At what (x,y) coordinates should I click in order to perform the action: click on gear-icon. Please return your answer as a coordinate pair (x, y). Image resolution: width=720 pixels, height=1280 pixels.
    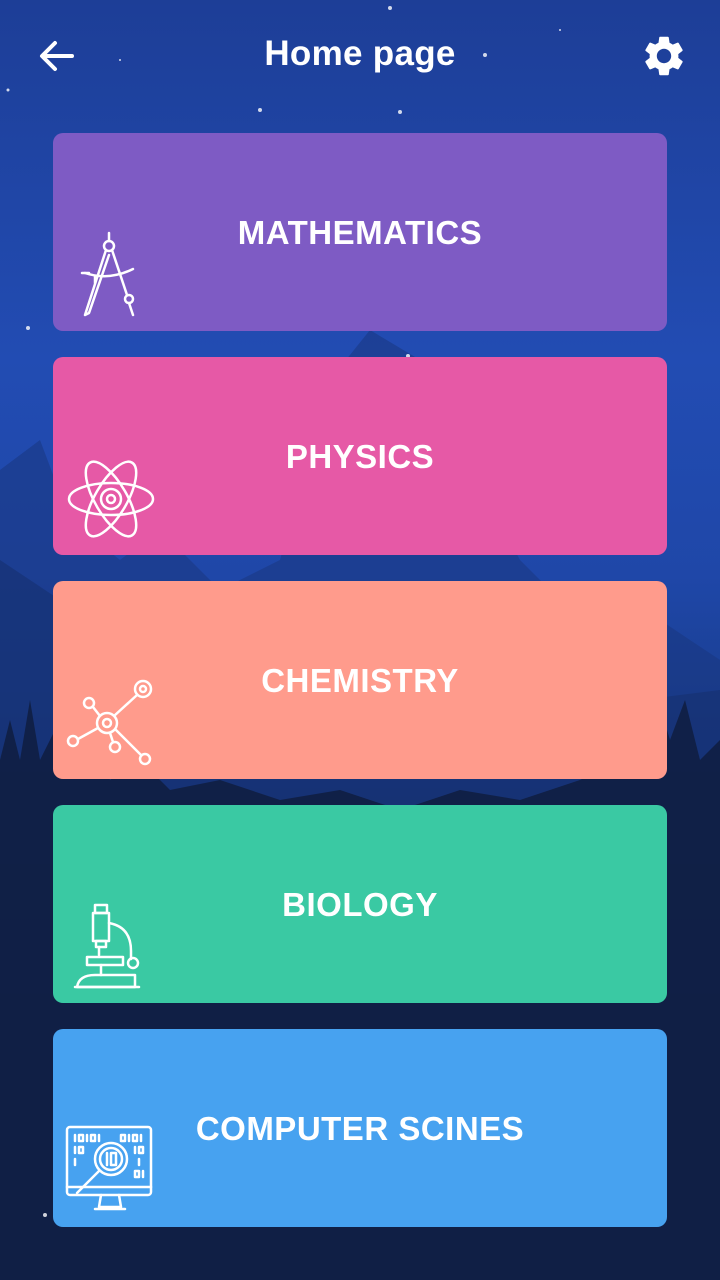
    Looking at the image, I should click on (664, 56).